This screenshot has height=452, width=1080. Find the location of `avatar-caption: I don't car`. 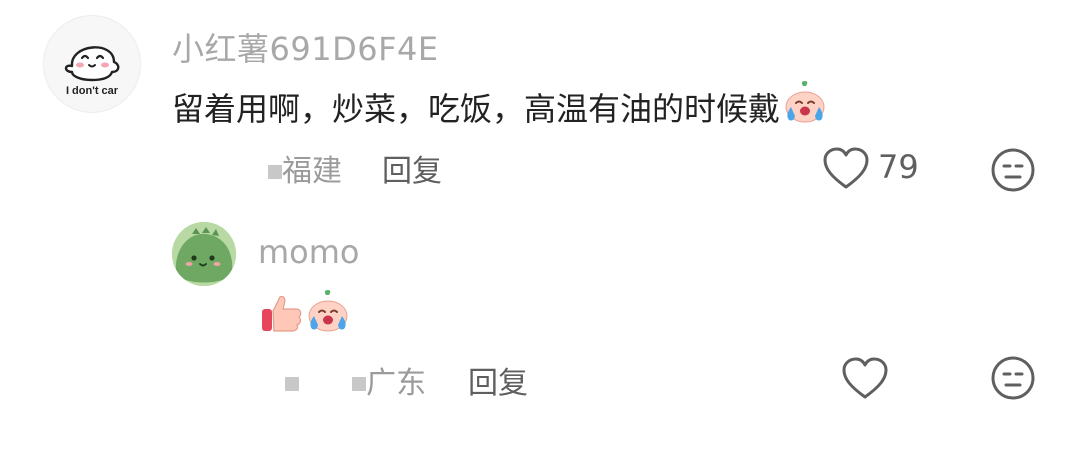

avatar-caption: I don't car is located at coordinates (92, 91).